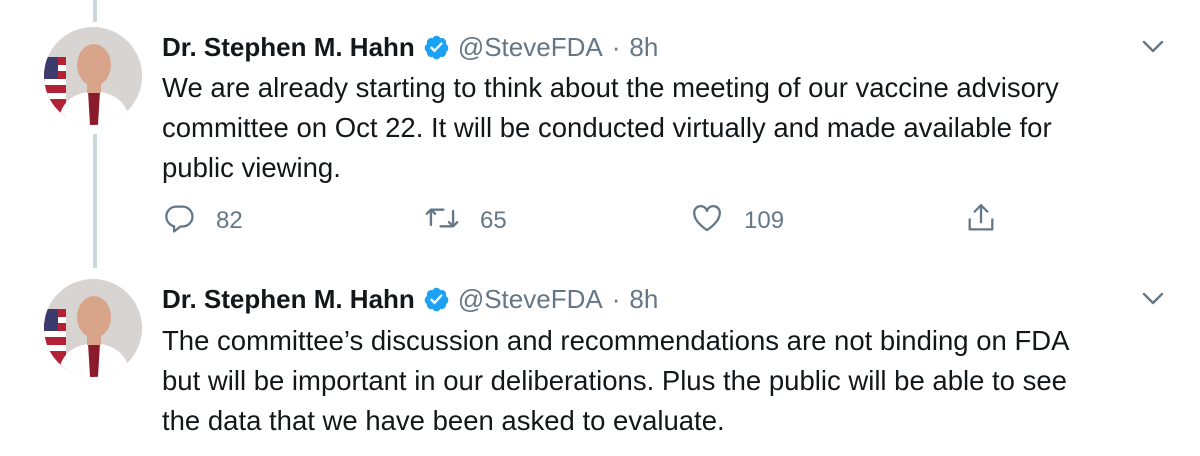 The height and width of the screenshot is (456, 1200). Describe the element at coordinates (202, 221) in the screenshot. I see `reply-button: 82` at that location.